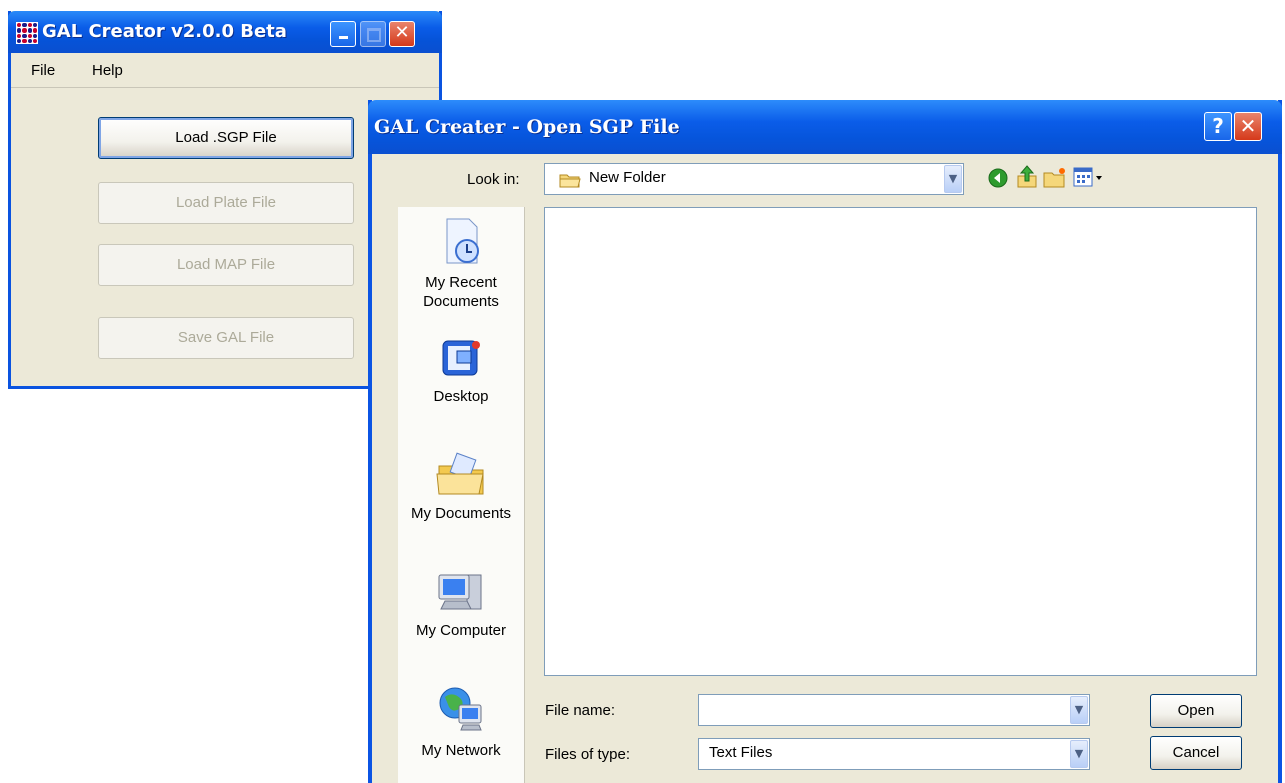 This screenshot has height=783, width=1285. What do you see at coordinates (226, 265) in the screenshot?
I see `load-map-button: Load MAP File` at bounding box center [226, 265].